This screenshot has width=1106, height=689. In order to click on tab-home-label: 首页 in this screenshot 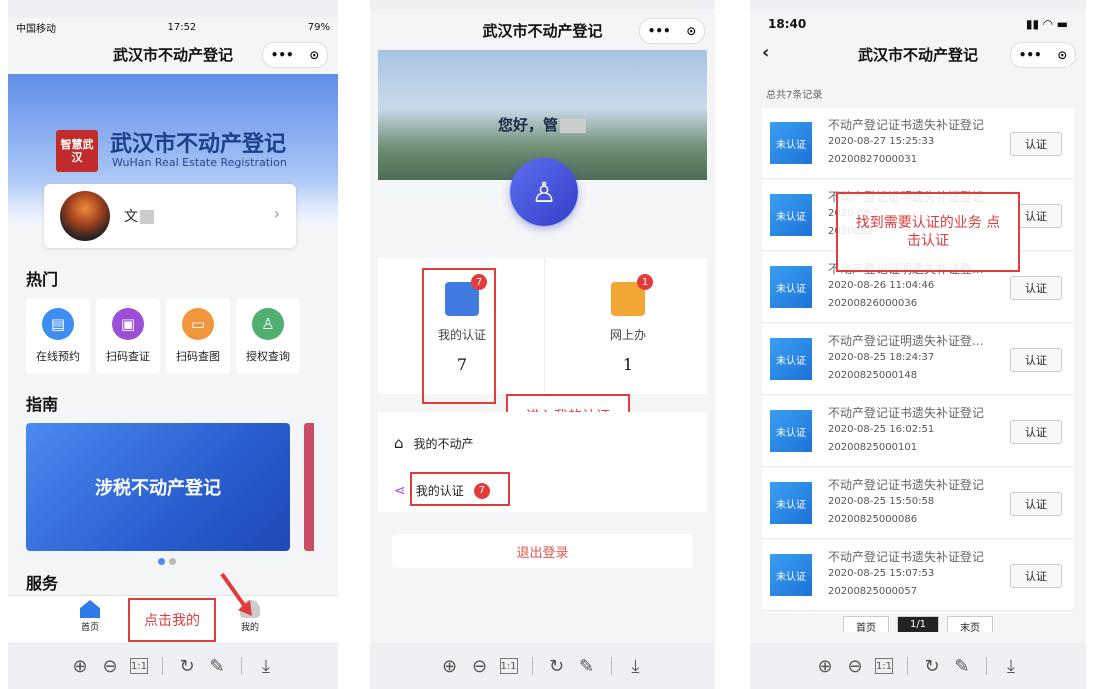, I will do `click(89, 628)`.